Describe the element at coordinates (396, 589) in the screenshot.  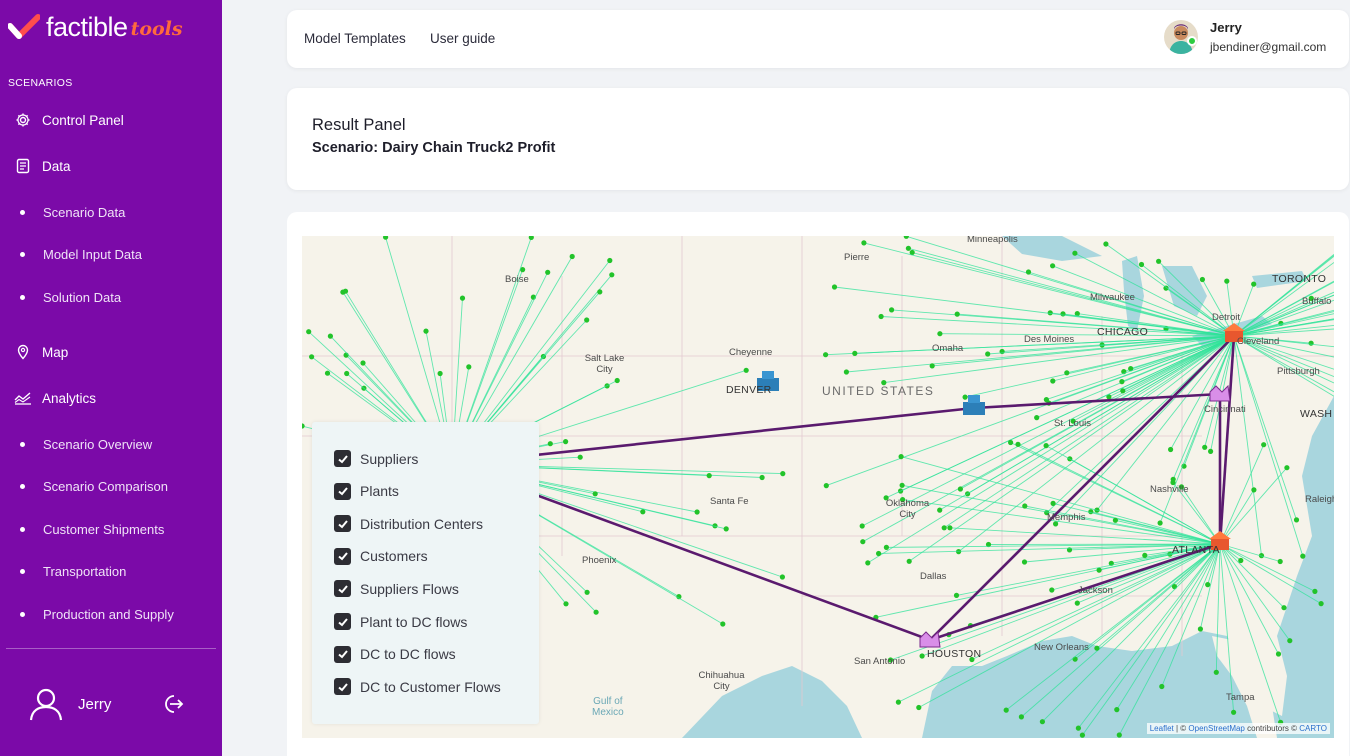
I see `legend-item-suppliers-flows: Suppliers Flows` at that location.